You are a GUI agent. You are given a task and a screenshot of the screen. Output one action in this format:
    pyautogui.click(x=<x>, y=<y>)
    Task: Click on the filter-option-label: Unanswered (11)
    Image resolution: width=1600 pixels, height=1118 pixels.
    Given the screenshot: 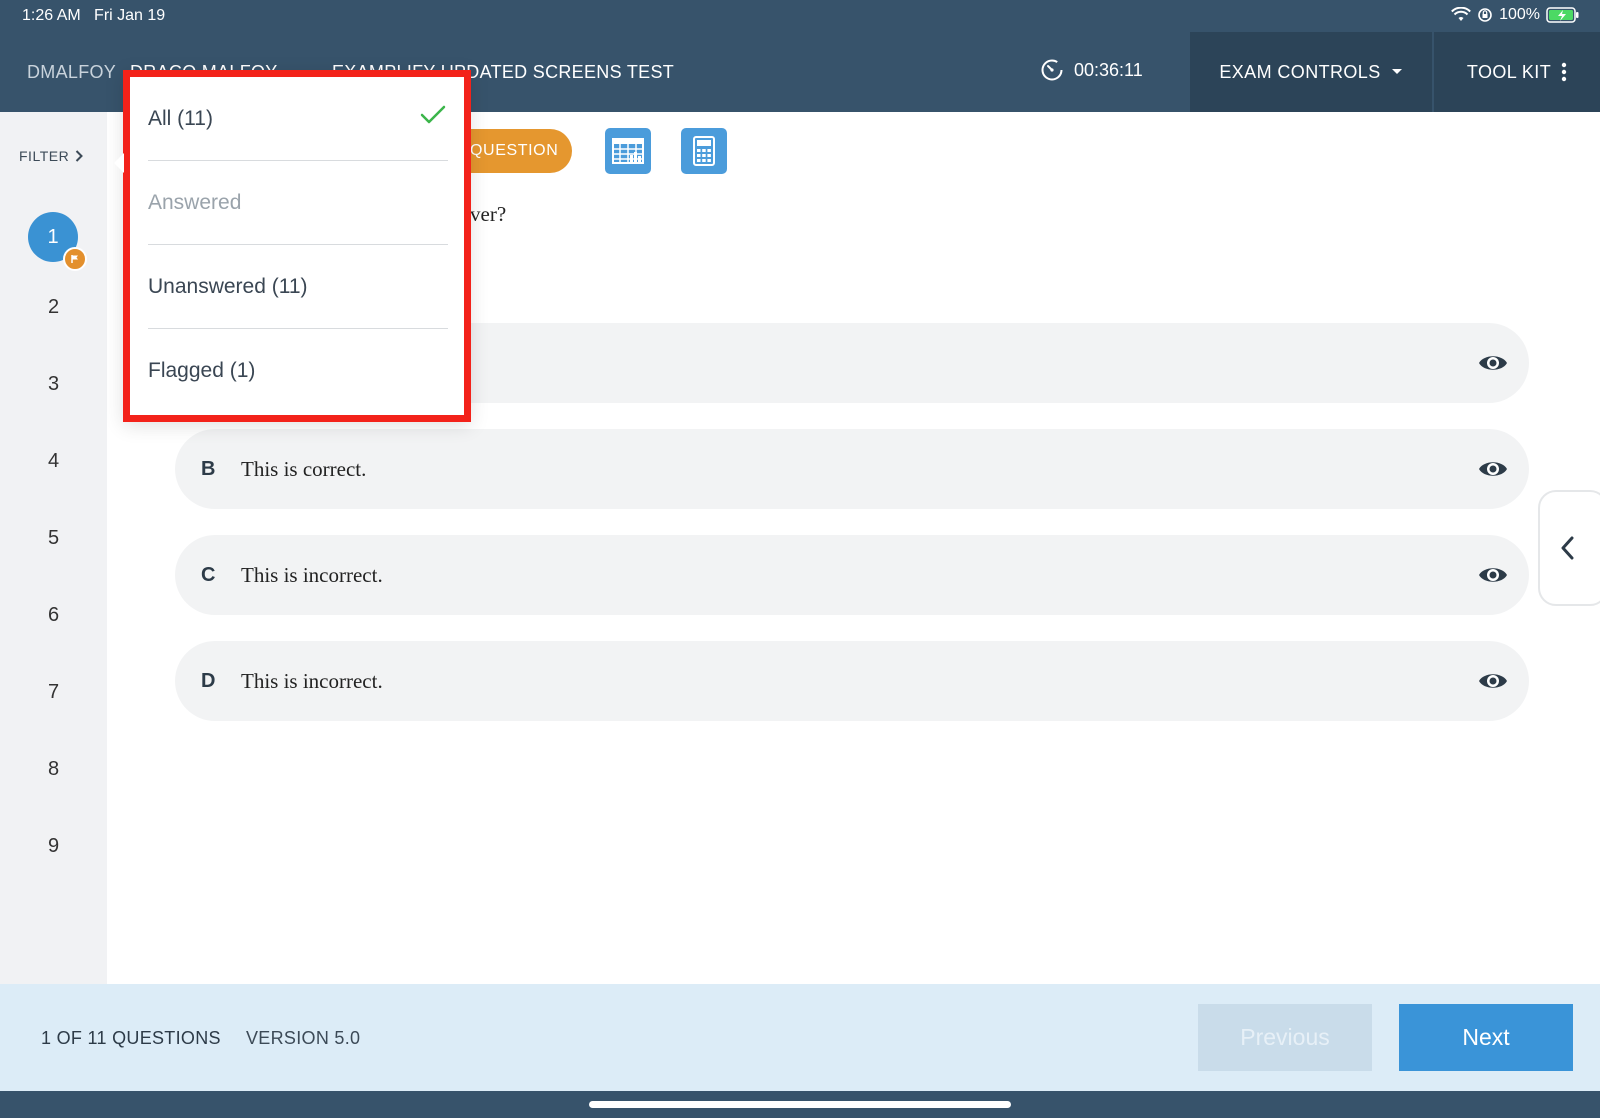 What is the action you would take?
    pyautogui.click(x=228, y=286)
    